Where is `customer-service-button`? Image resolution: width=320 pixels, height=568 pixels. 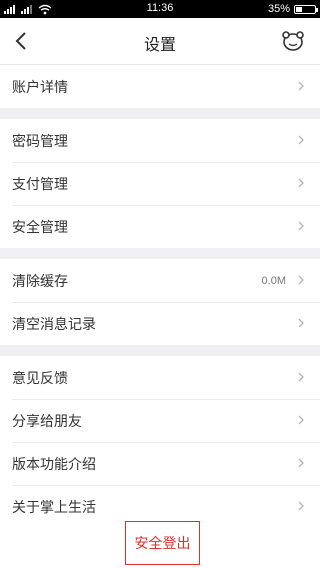
customer-service-button is located at coordinates (293, 41).